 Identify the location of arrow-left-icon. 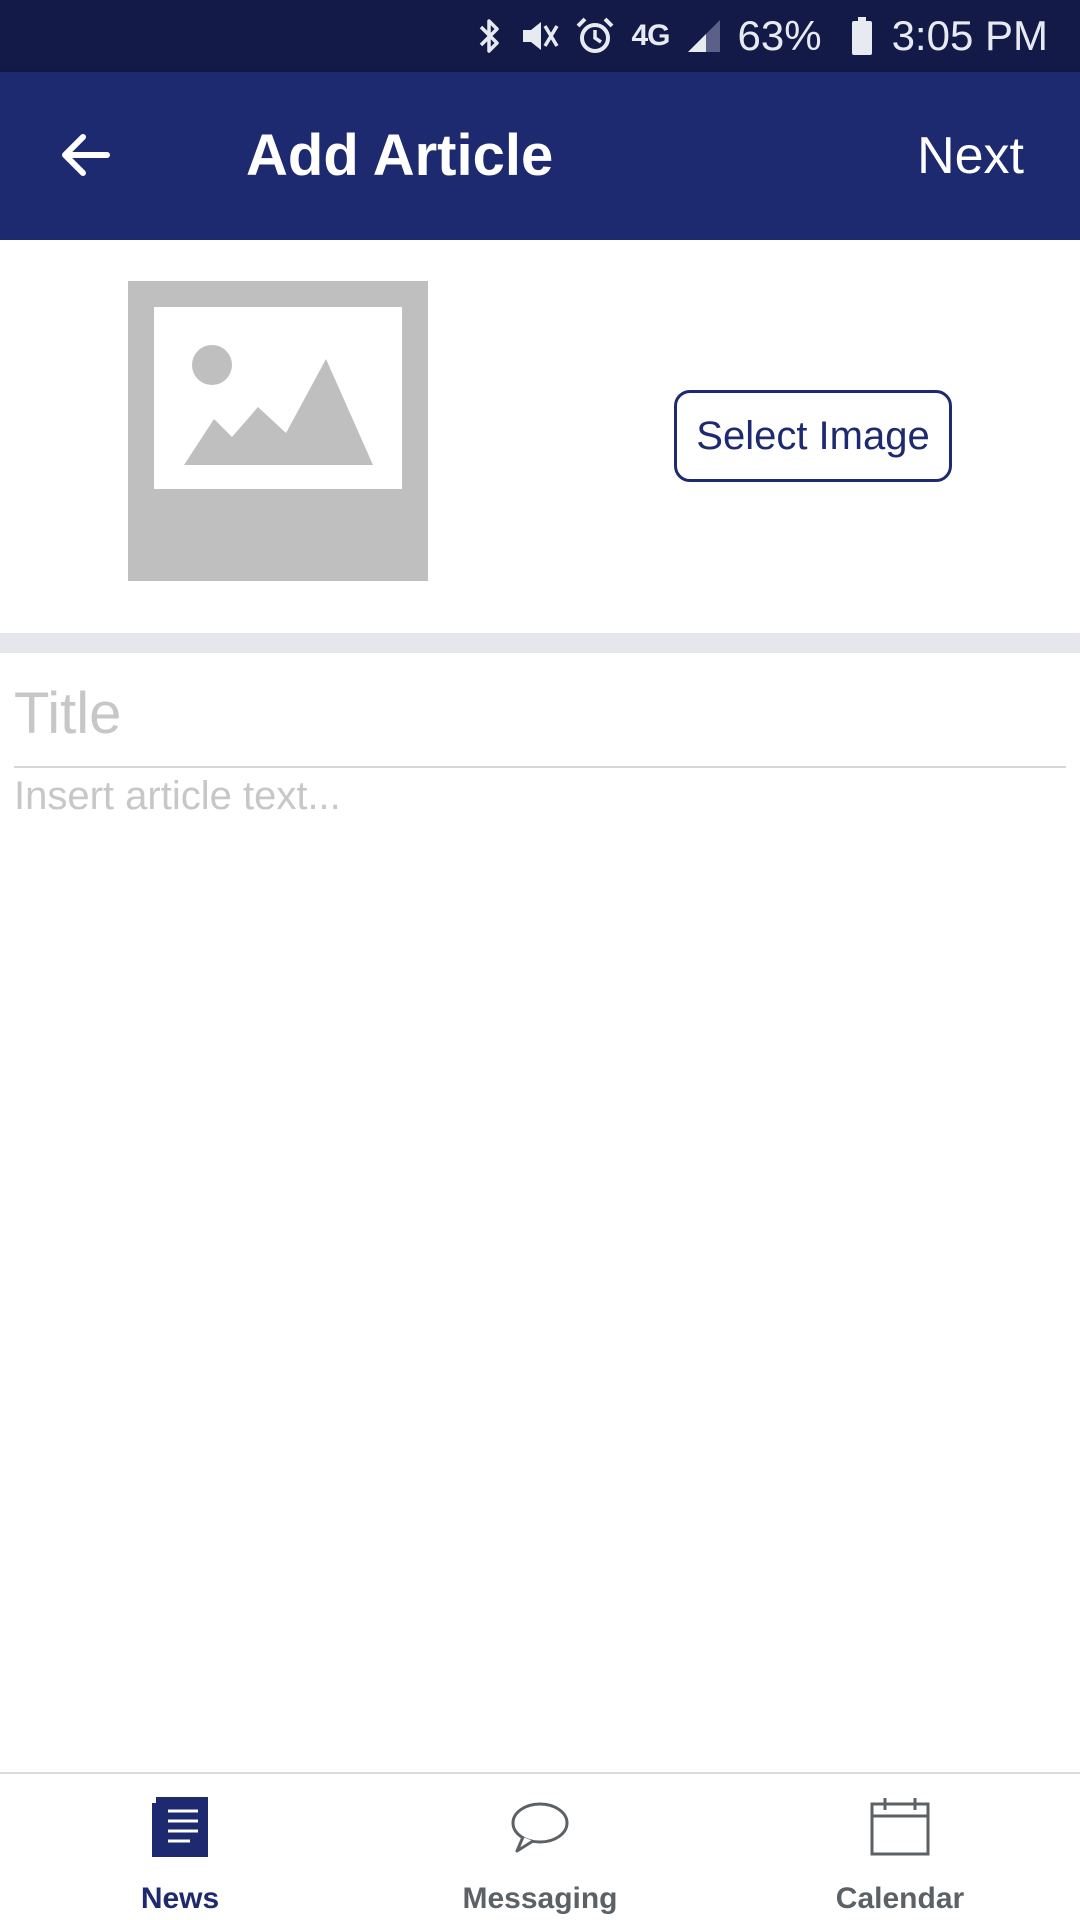
(85, 157).